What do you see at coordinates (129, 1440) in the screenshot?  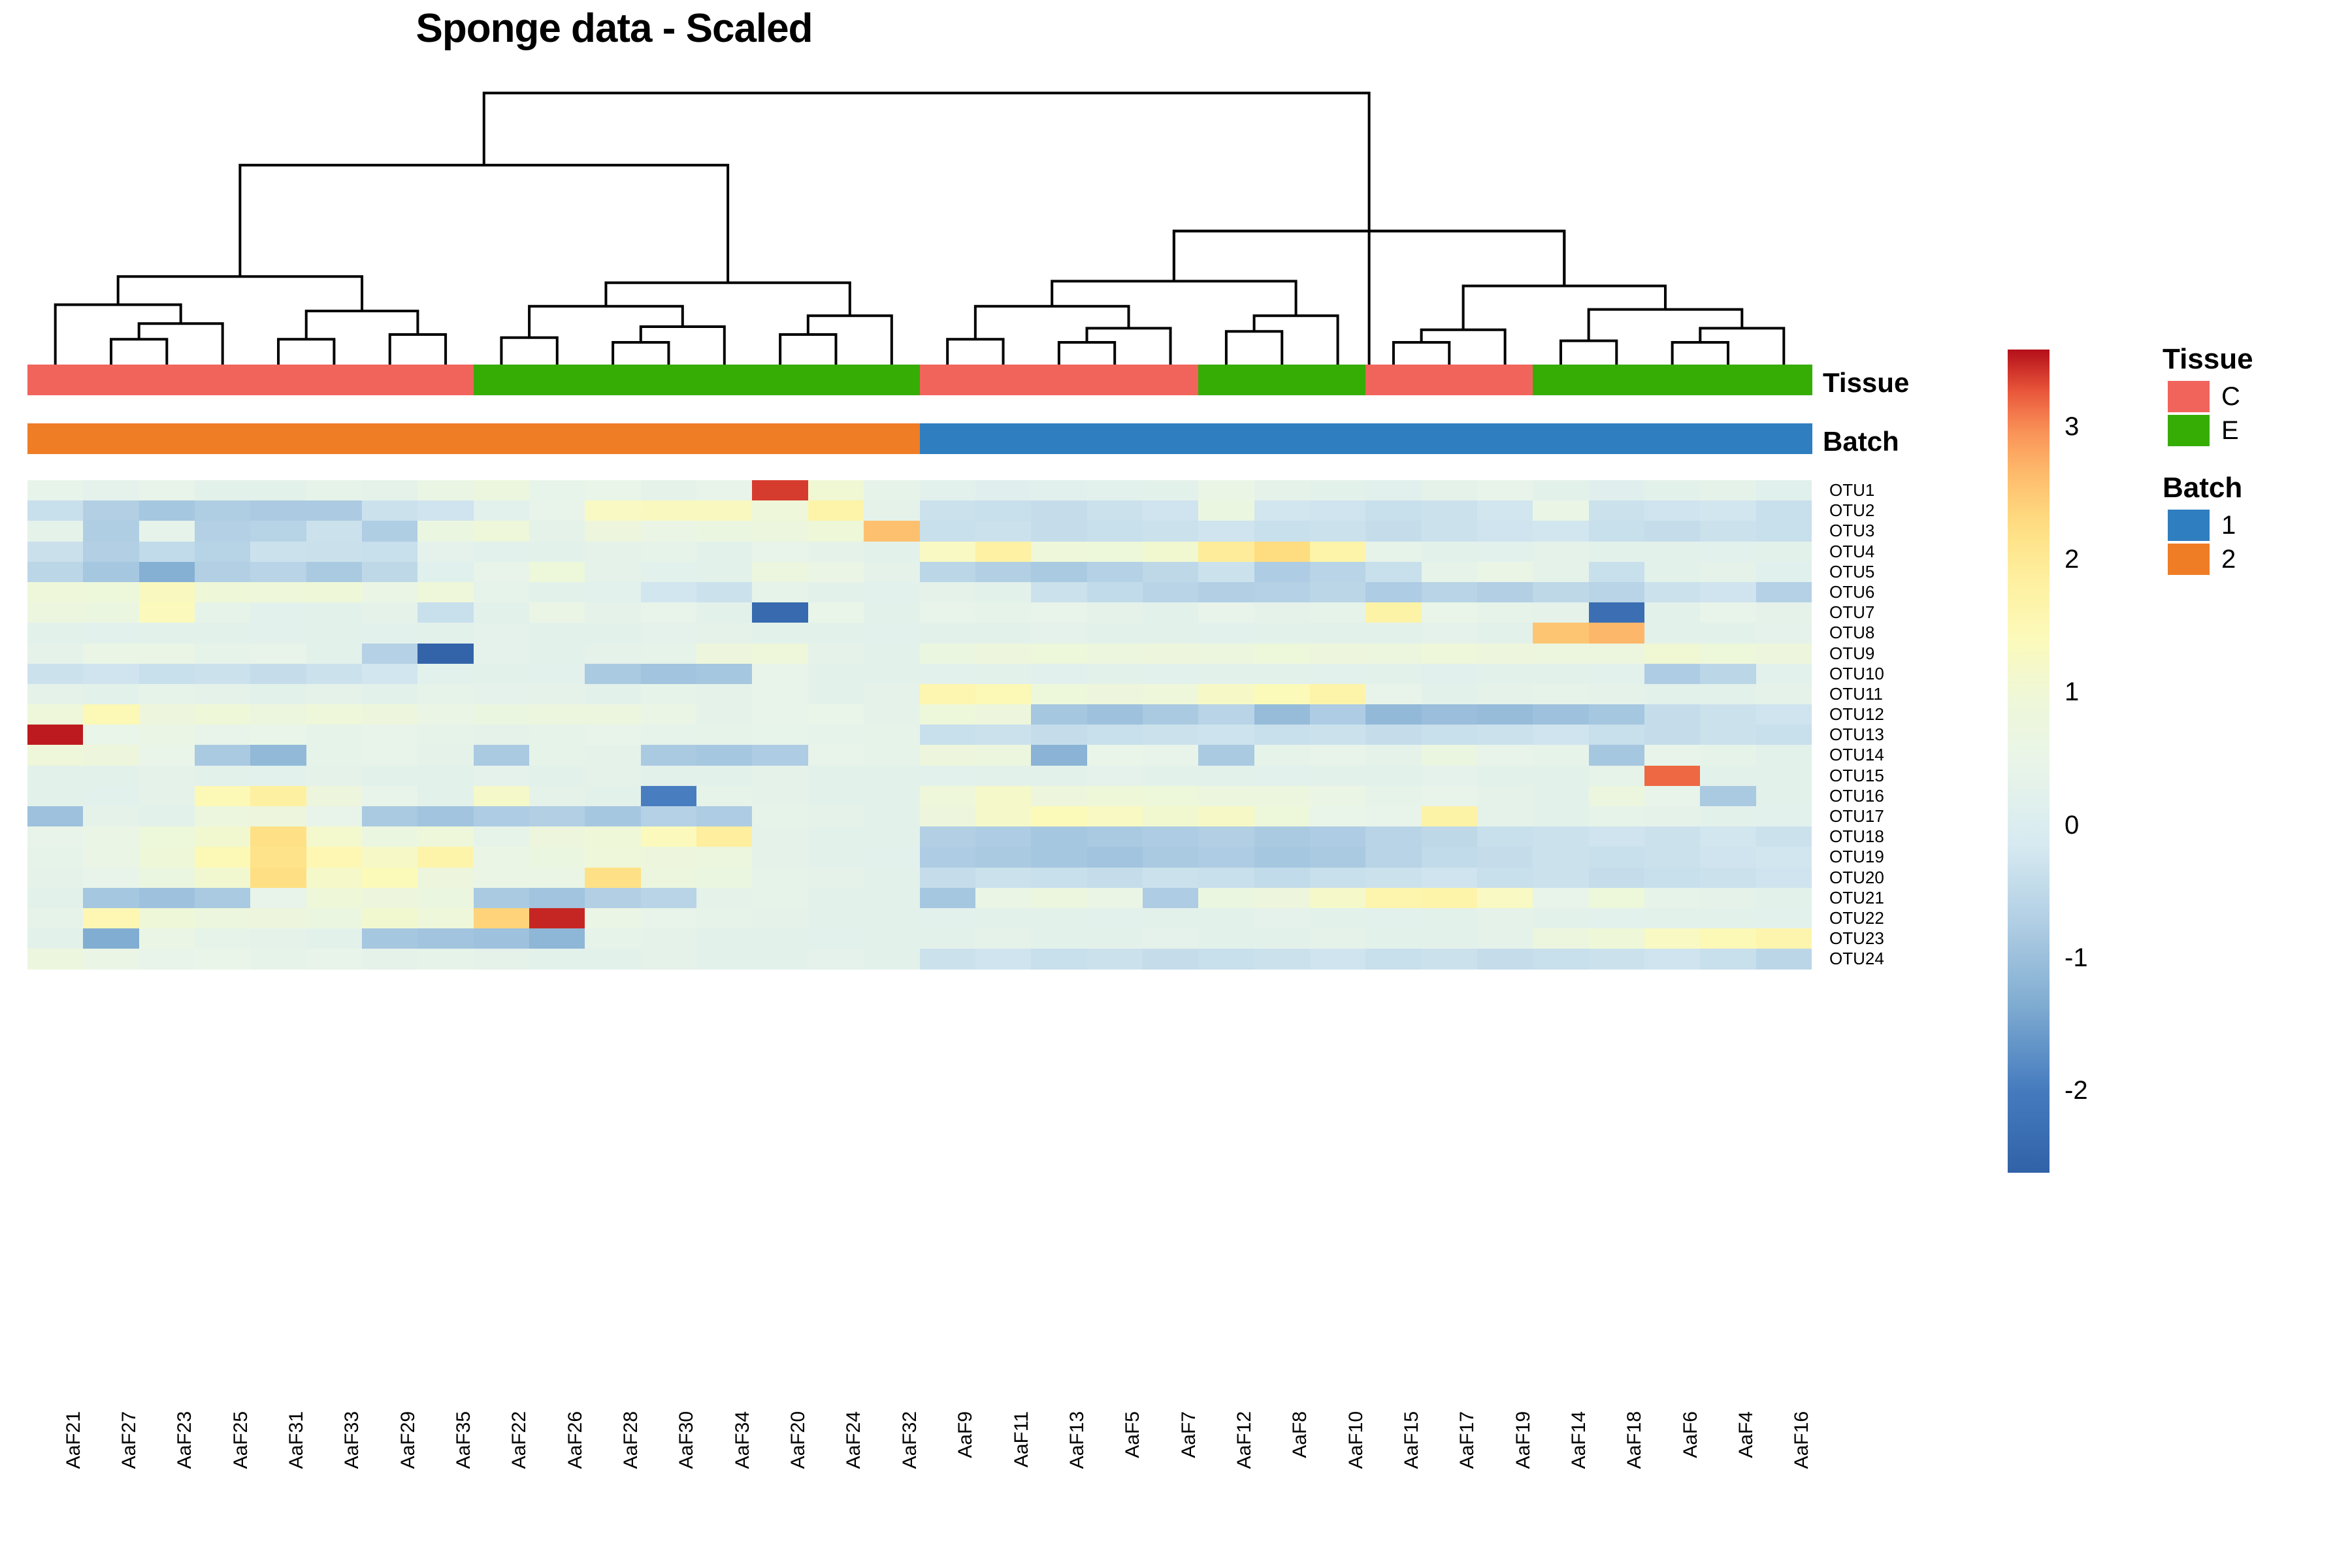 I see `column-label: AaF27` at bounding box center [129, 1440].